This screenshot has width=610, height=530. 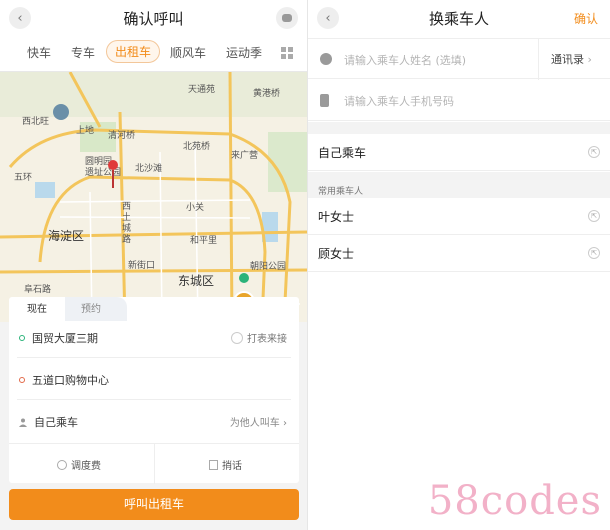 What do you see at coordinates (142, 266) in the screenshot?
I see `map-label: 新街口` at bounding box center [142, 266].